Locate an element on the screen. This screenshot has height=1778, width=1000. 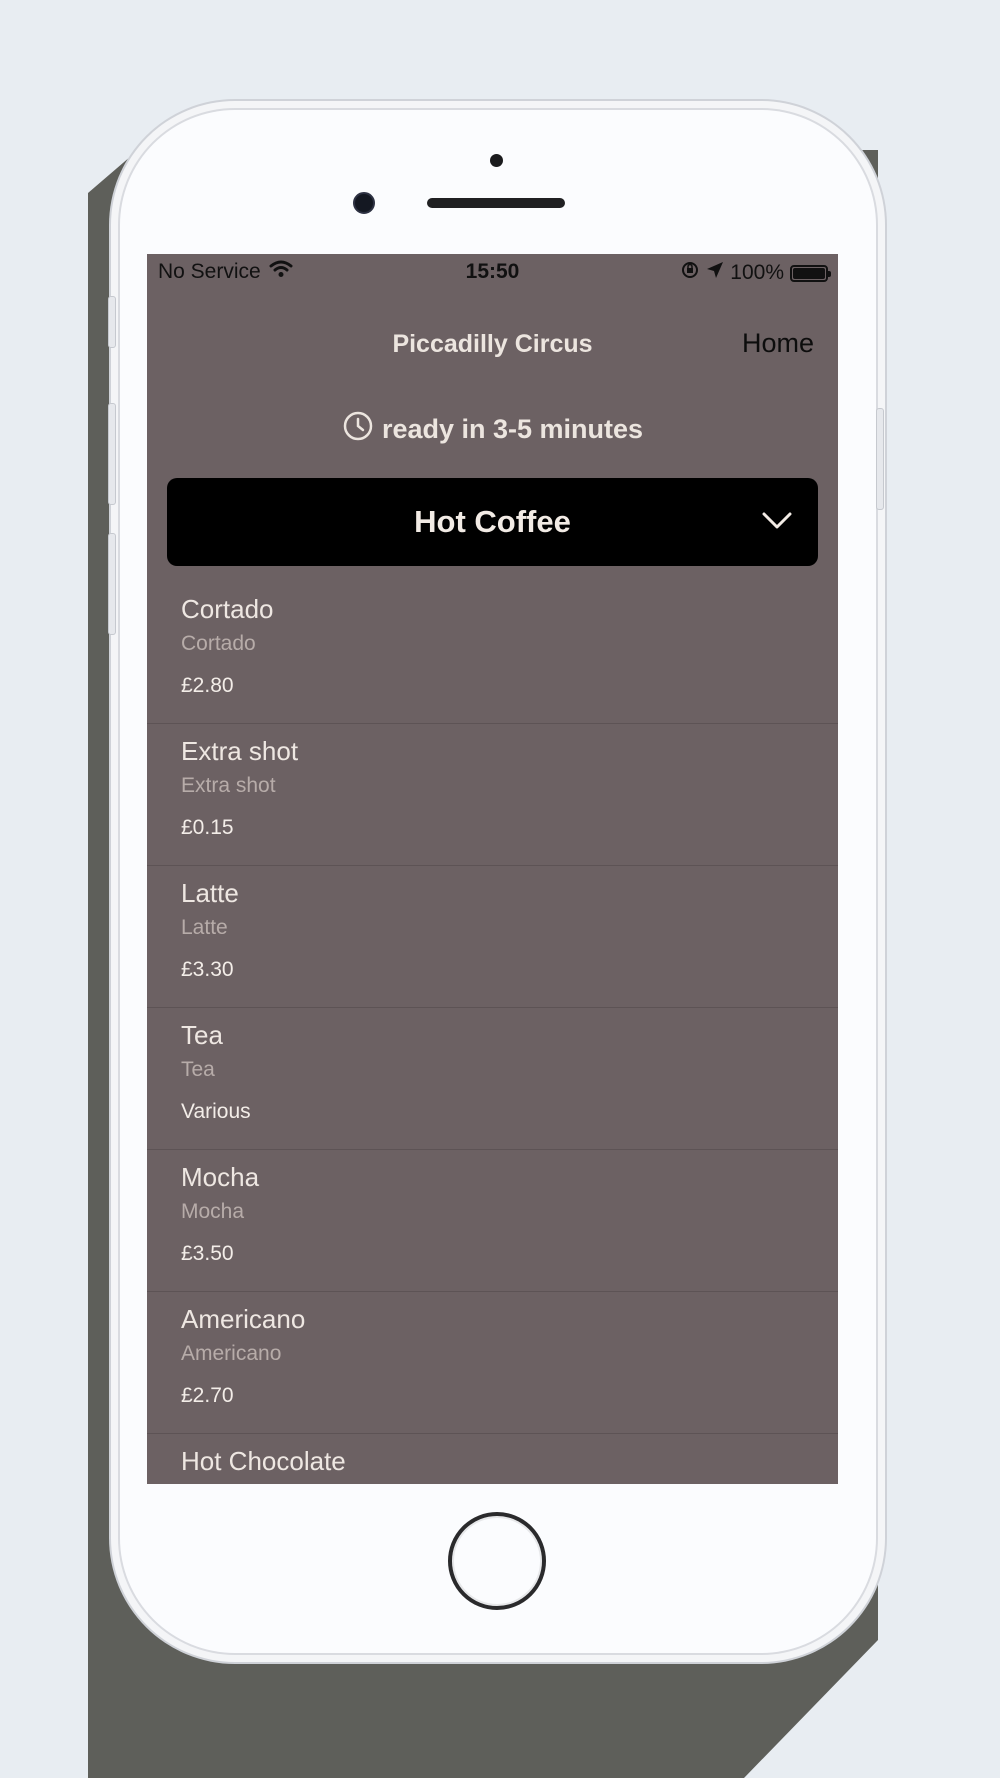
earpiece-speaker is located at coordinates (496, 203).